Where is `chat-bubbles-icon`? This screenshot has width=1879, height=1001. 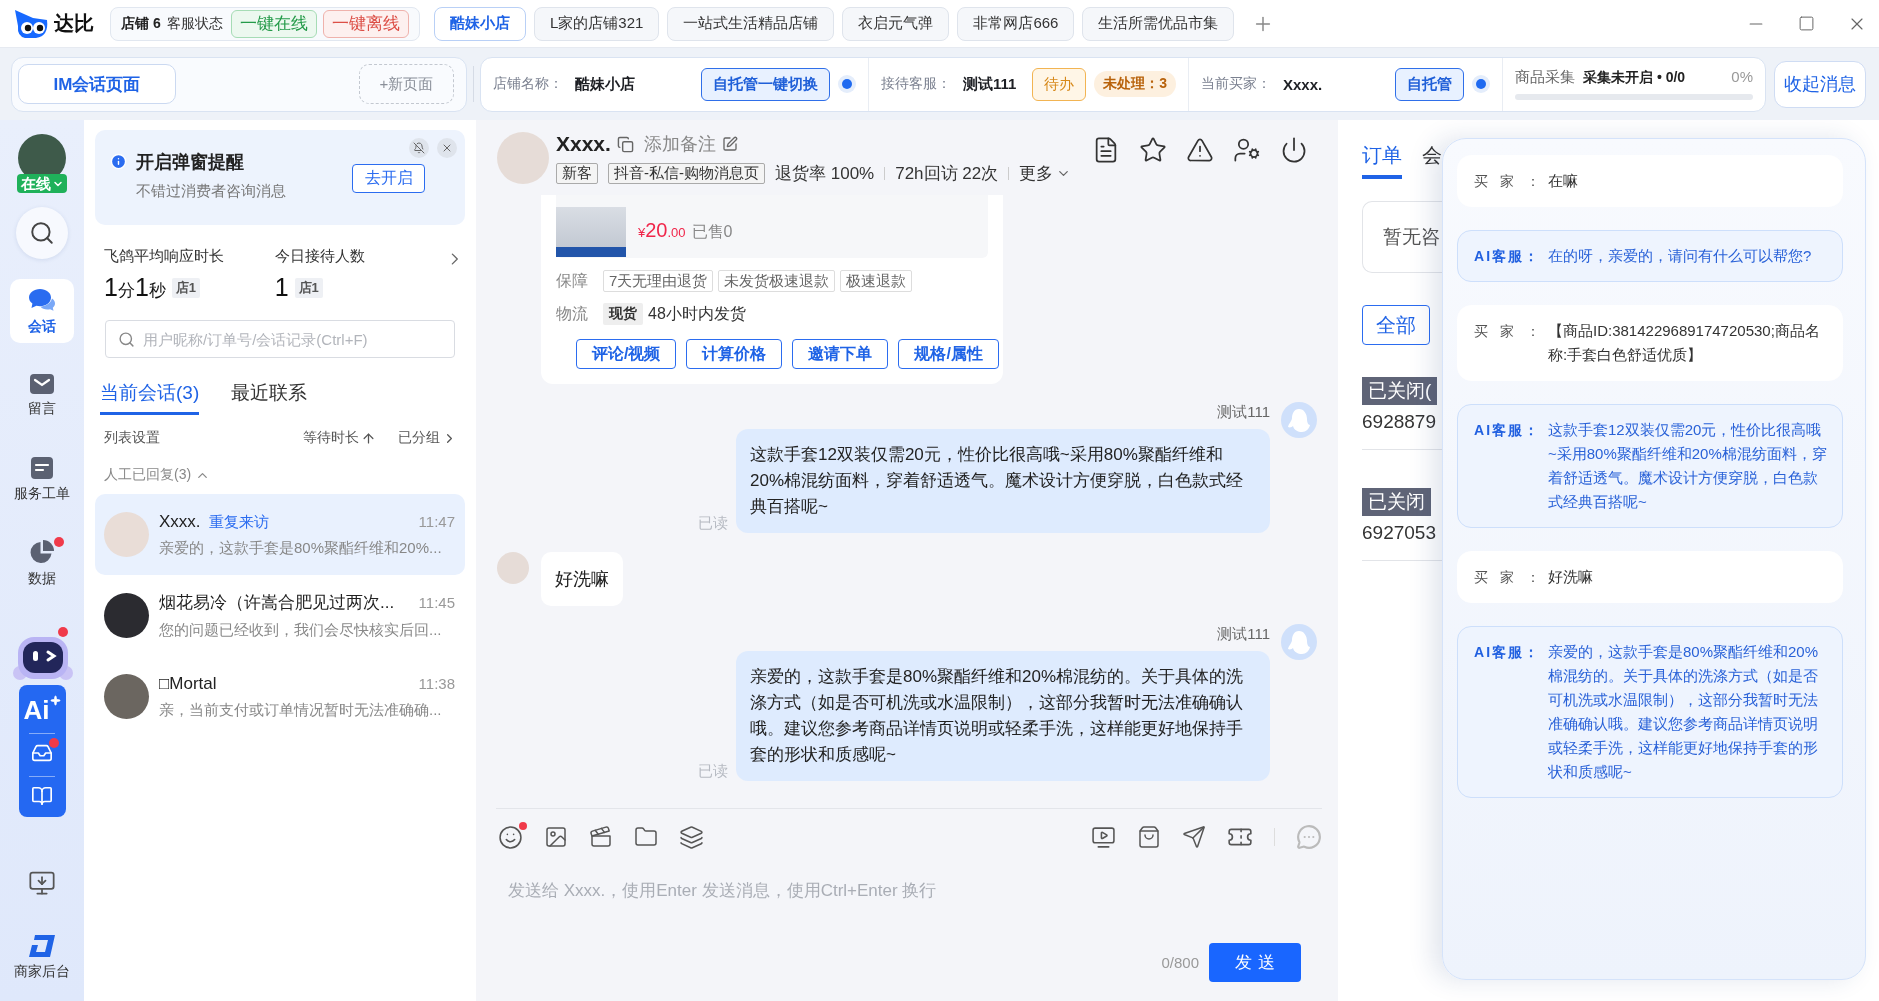
chat-bubbles-icon is located at coordinates (42, 299).